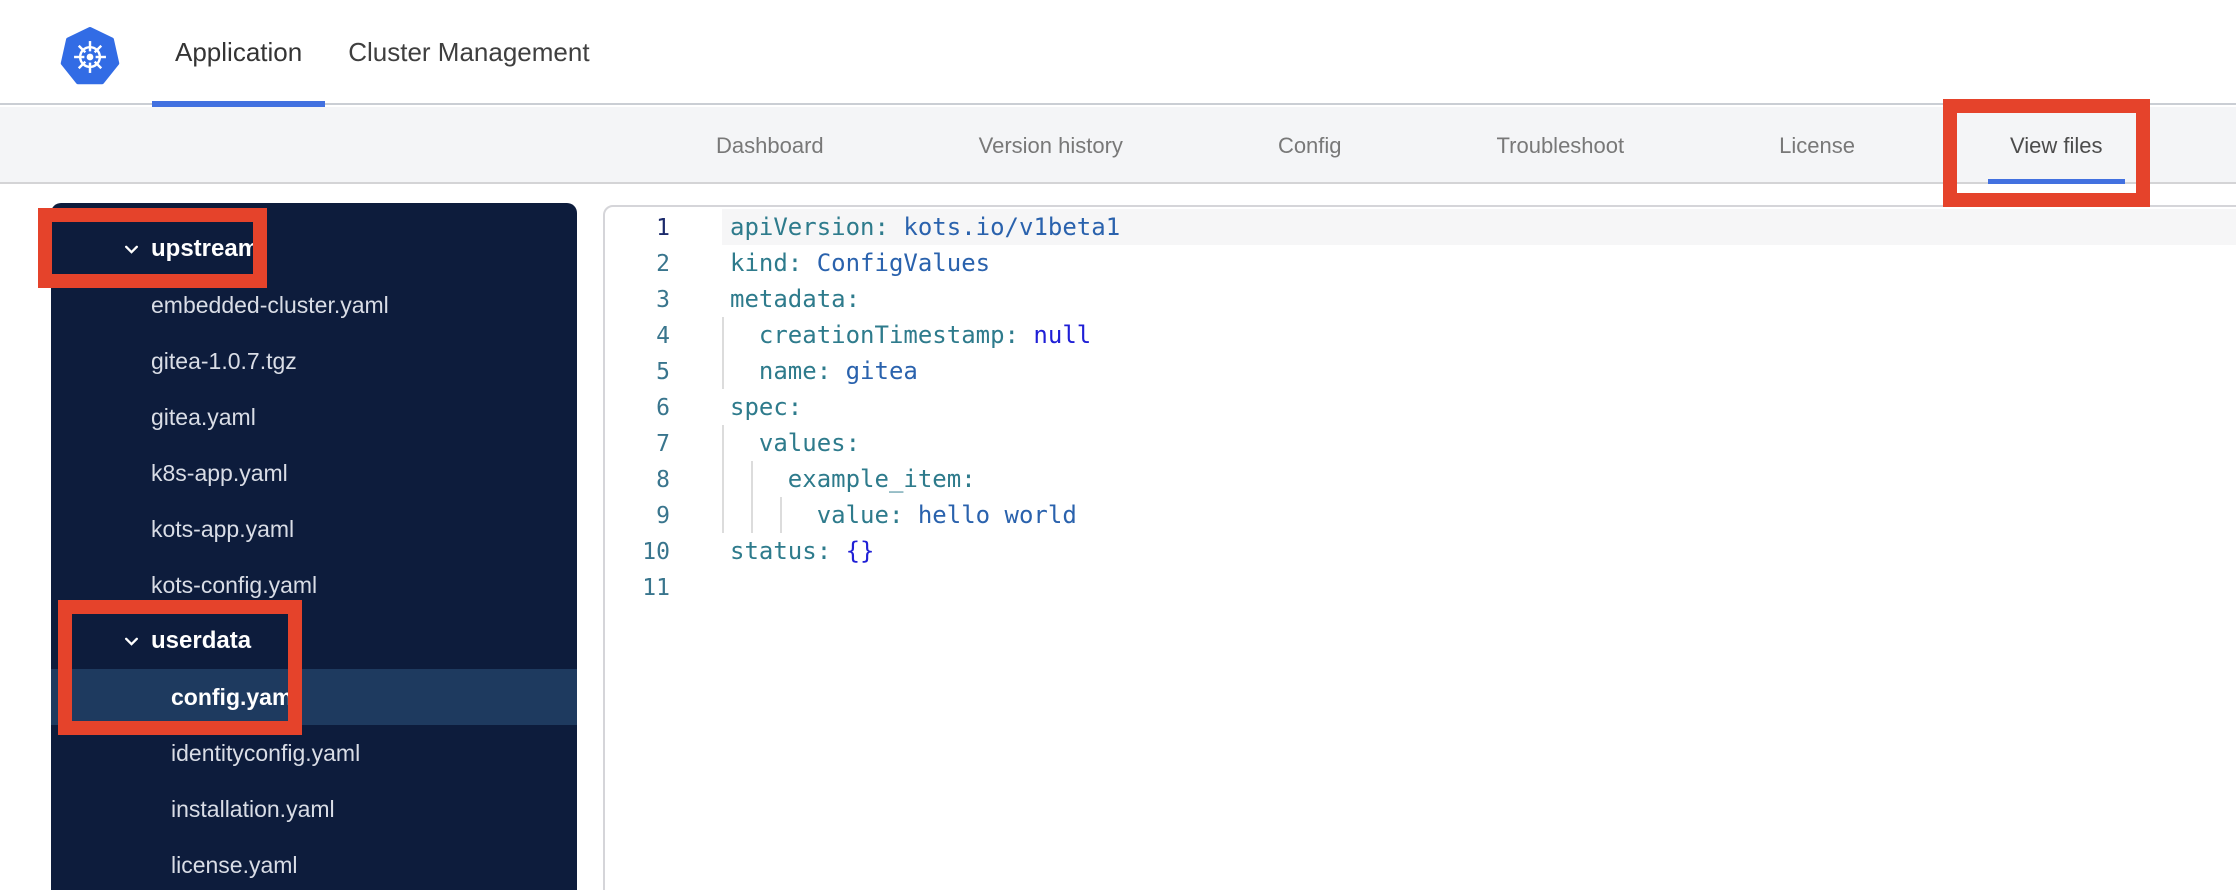  I want to click on app-tab-config: Config, so click(1310, 145).